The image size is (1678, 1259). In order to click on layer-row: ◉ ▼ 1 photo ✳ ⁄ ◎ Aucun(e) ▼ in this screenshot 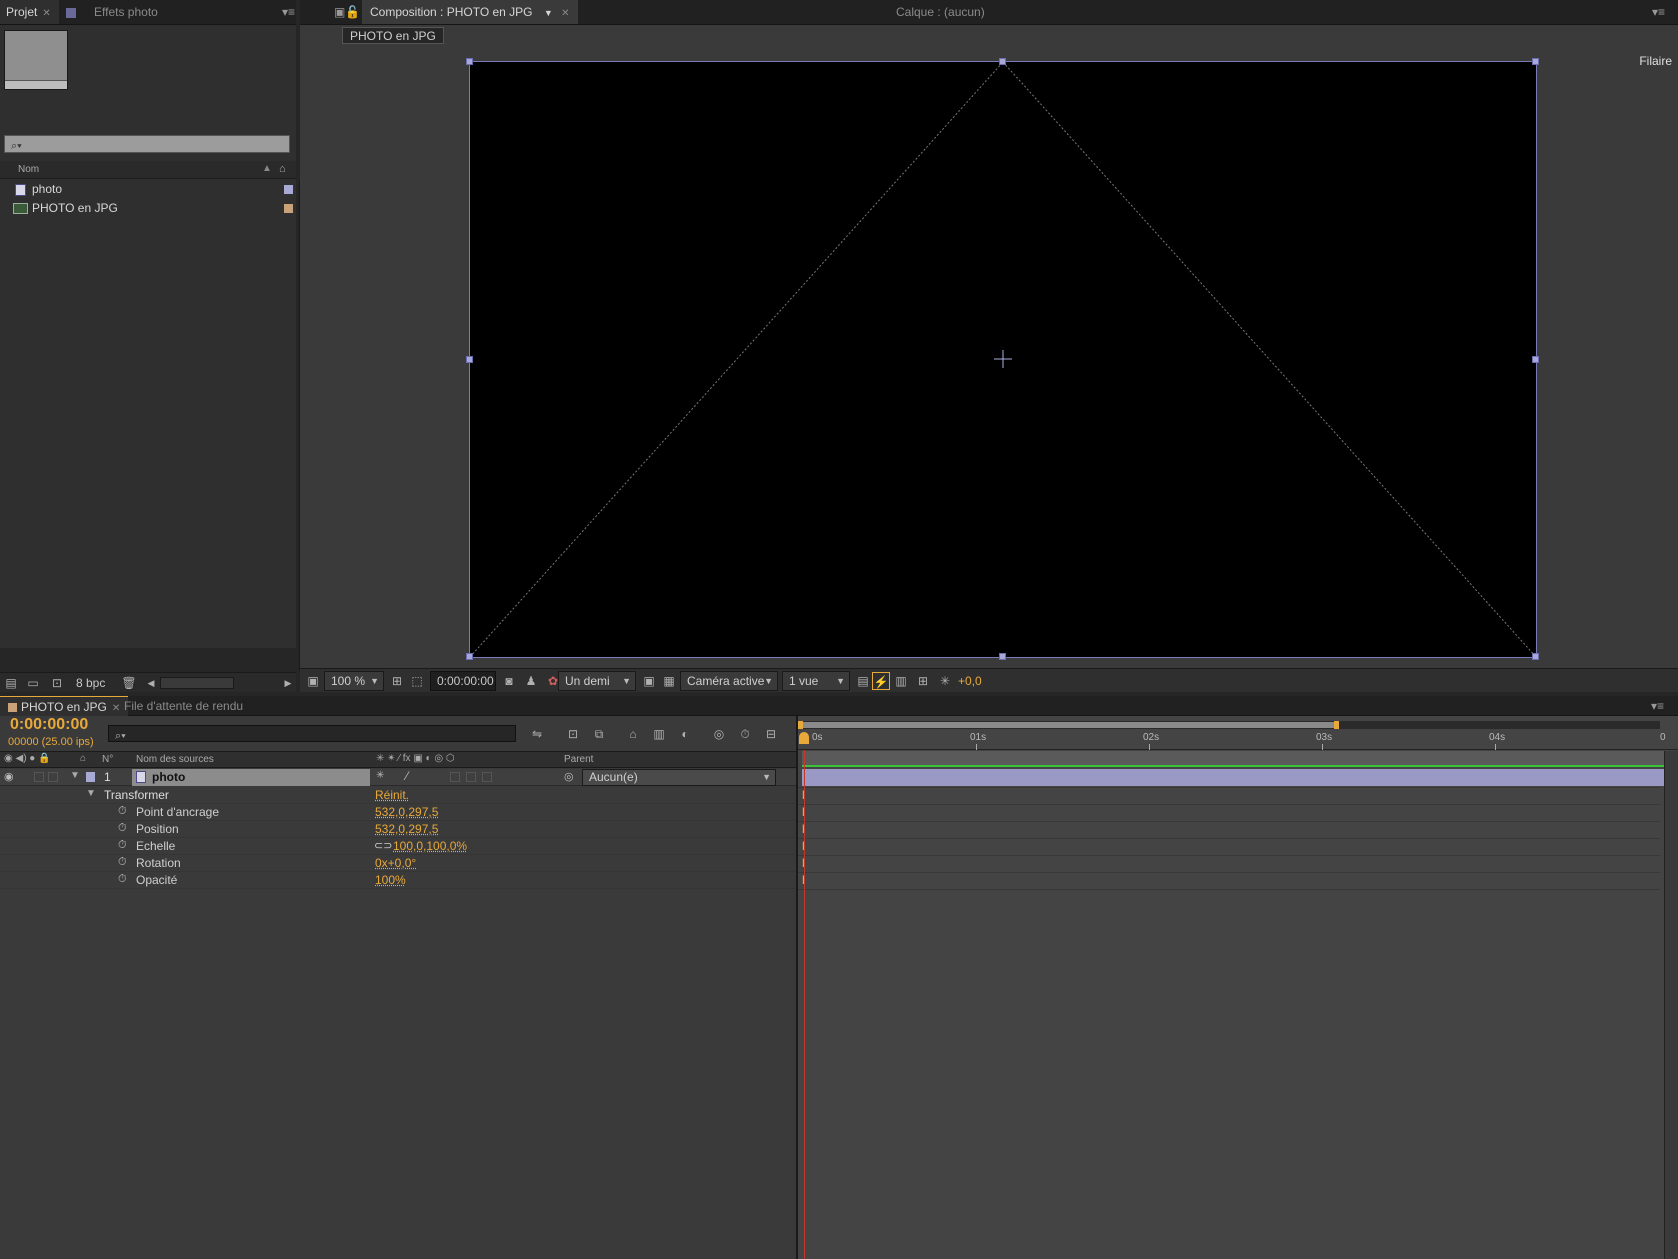, I will do `click(398, 777)`.